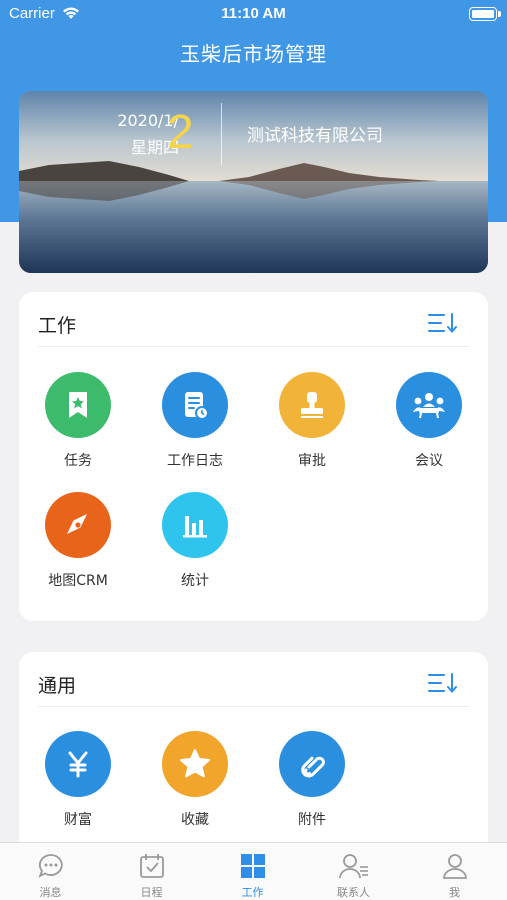 The height and width of the screenshot is (900, 507). What do you see at coordinates (78, 525) in the screenshot?
I see `compass-icon` at bounding box center [78, 525].